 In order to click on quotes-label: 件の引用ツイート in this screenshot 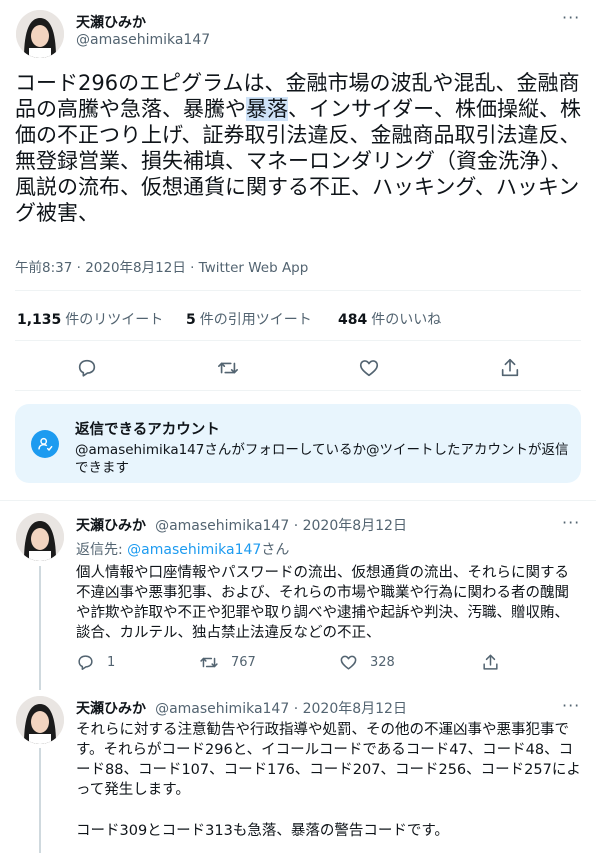, I will do `click(255, 320)`.